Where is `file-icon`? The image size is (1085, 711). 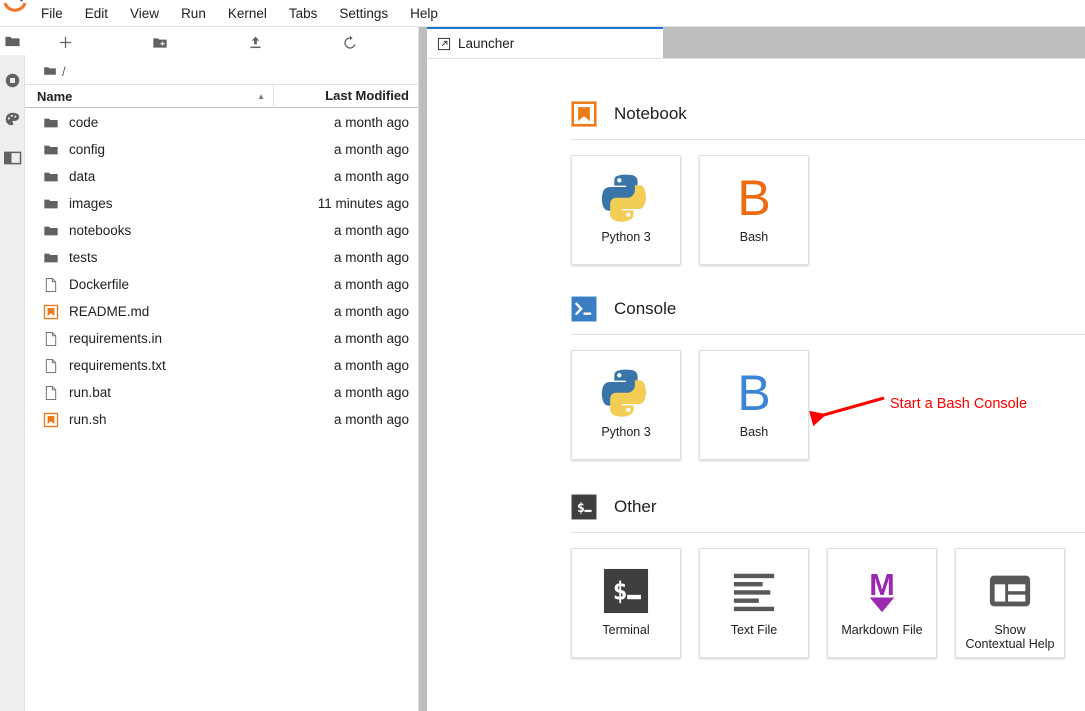 file-icon is located at coordinates (51, 338).